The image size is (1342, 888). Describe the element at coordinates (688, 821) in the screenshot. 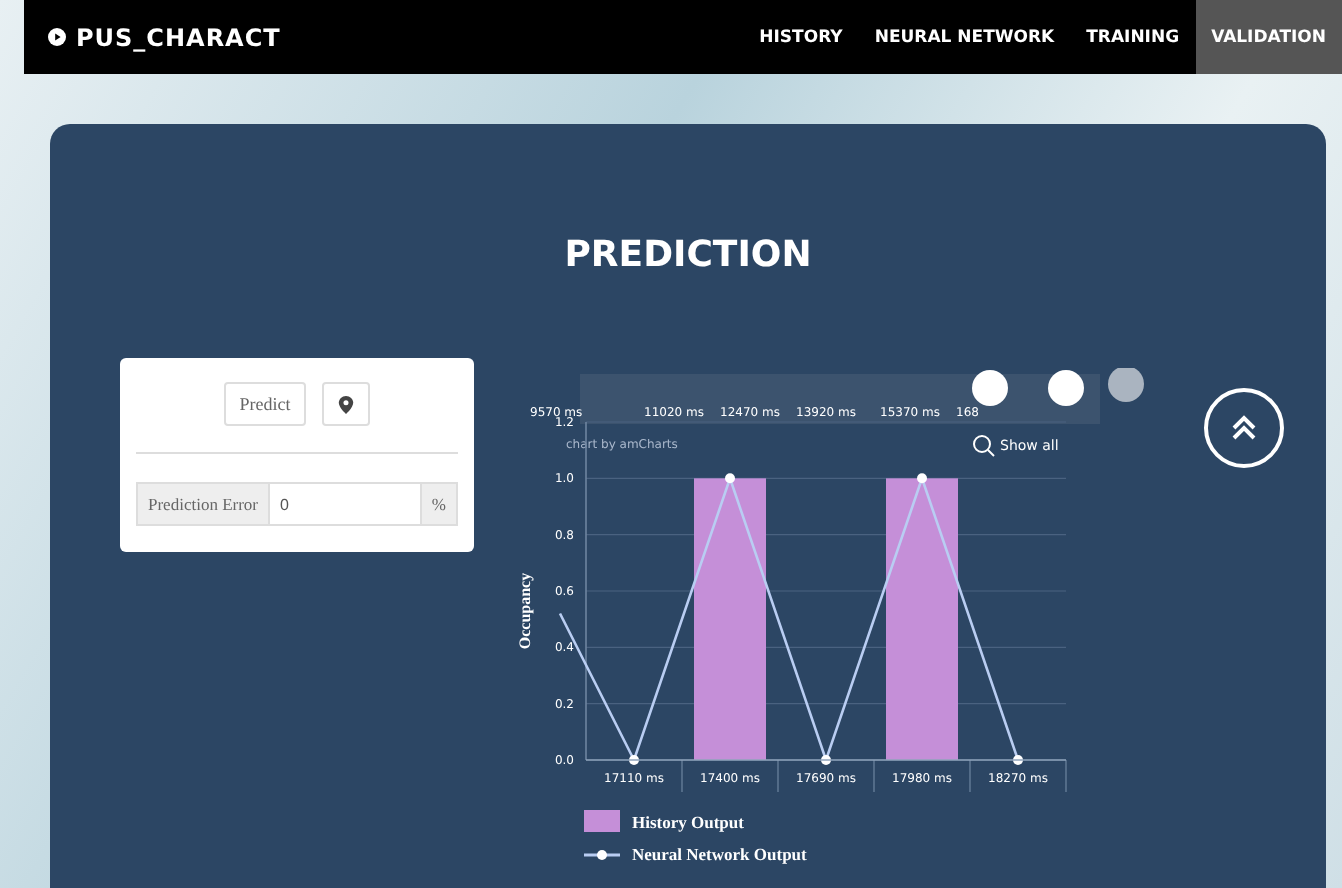

I see `legend-label: History Output` at that location.